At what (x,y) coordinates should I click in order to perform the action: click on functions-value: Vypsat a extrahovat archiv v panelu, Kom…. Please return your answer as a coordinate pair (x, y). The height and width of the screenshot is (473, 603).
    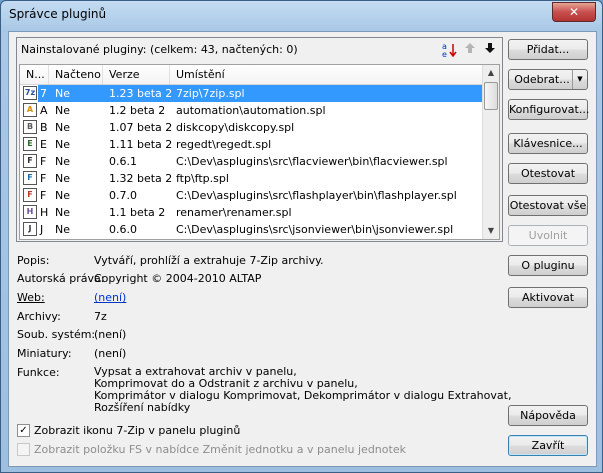
    Looking at the image, I should click on (302, 390).